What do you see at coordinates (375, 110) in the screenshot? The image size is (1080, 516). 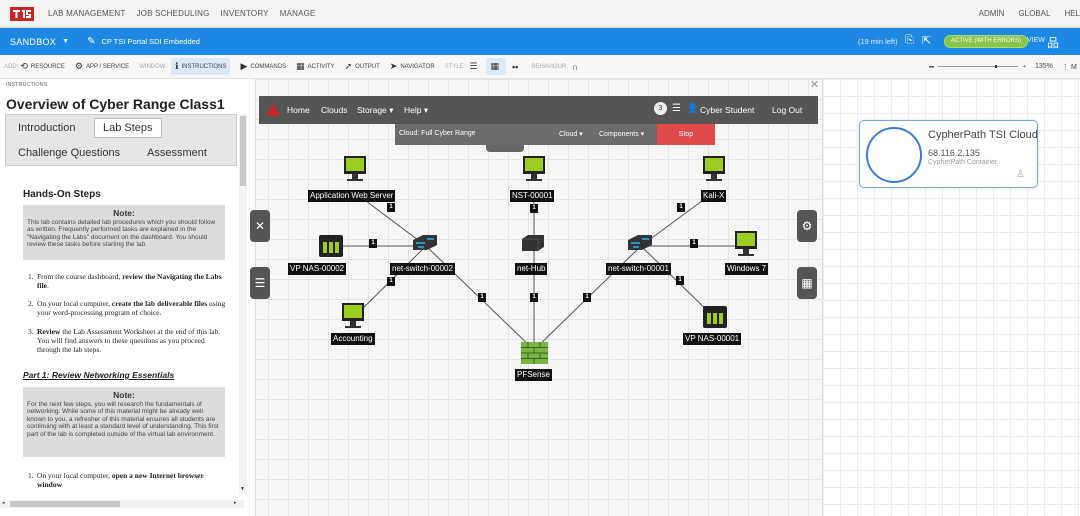 I see `nav-storage: Storage ▾` at bounding box center [375, 110].